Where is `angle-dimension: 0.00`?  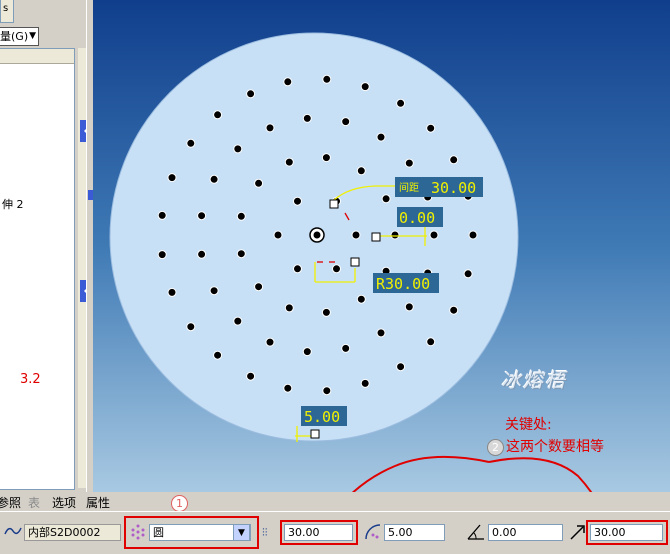 angle-dimension: 0.00 is located at coordinates (420, 217).